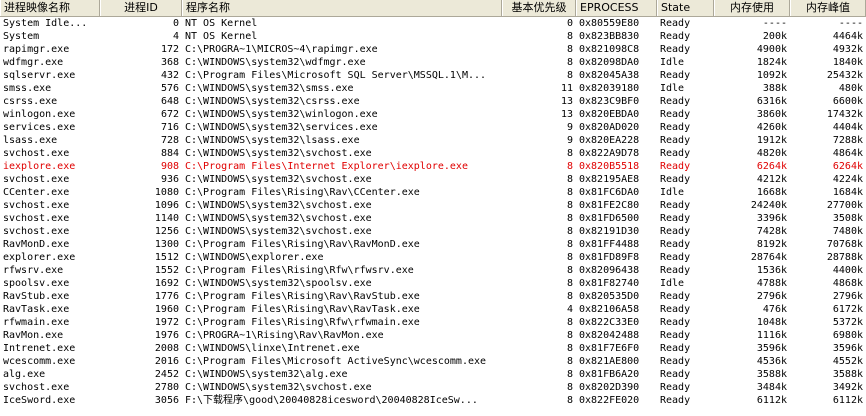  I want to click on cell-name: smss.exe, so click(27, 88).